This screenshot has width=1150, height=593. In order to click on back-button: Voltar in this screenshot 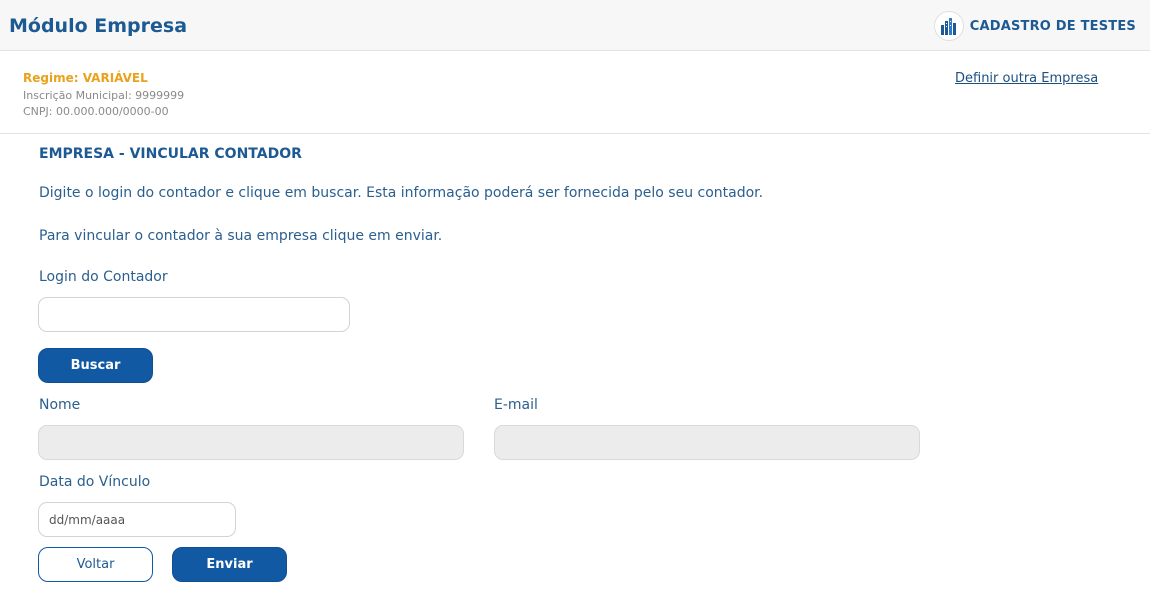, I will do `click(95, 564)`.